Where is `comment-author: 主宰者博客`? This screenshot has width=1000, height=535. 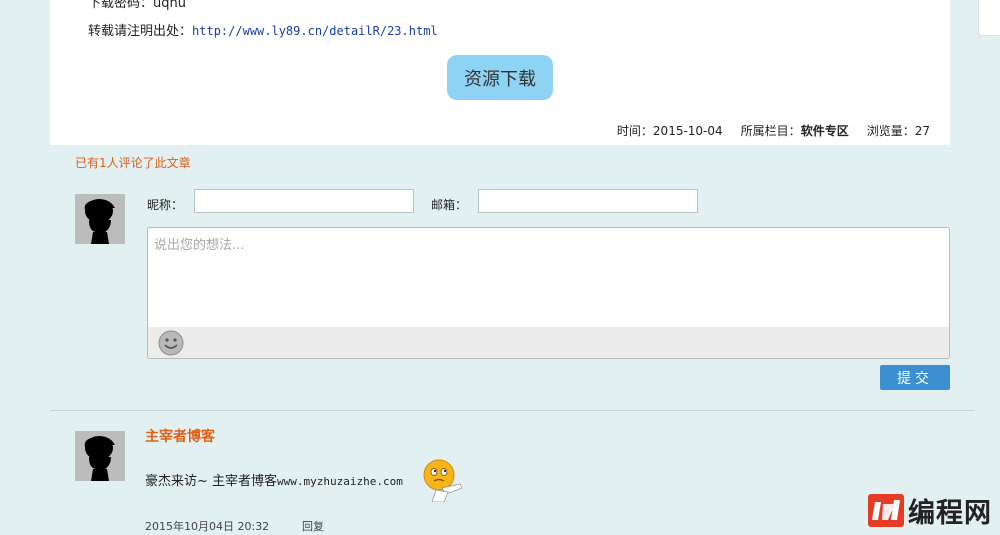 comment-author: 主宰者博客 is located at coordinates (180, 436).